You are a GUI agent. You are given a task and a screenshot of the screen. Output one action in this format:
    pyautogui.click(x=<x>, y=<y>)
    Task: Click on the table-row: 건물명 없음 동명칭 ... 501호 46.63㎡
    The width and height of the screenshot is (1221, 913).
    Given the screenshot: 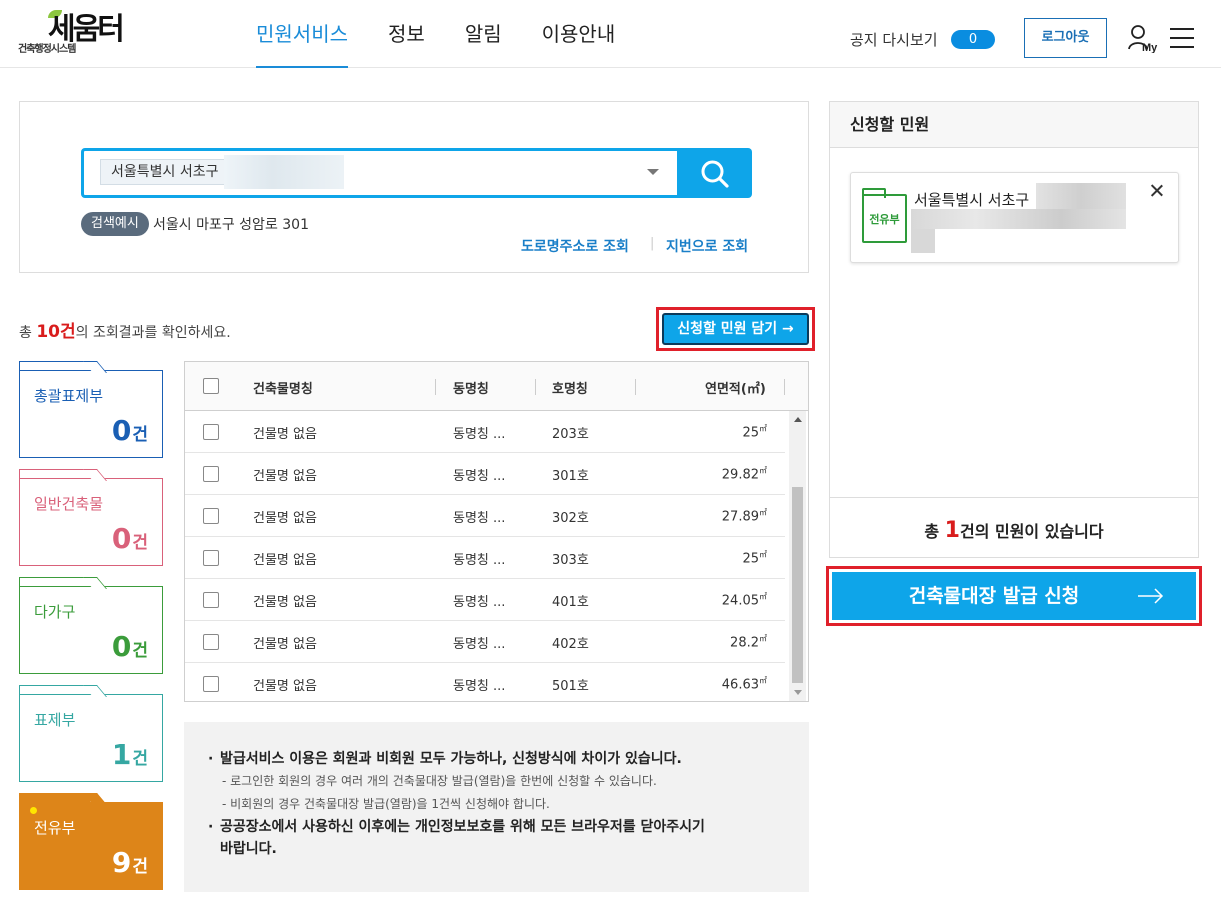 What is the action you would take?
    pyautogui.click(x=485, y=684)
    